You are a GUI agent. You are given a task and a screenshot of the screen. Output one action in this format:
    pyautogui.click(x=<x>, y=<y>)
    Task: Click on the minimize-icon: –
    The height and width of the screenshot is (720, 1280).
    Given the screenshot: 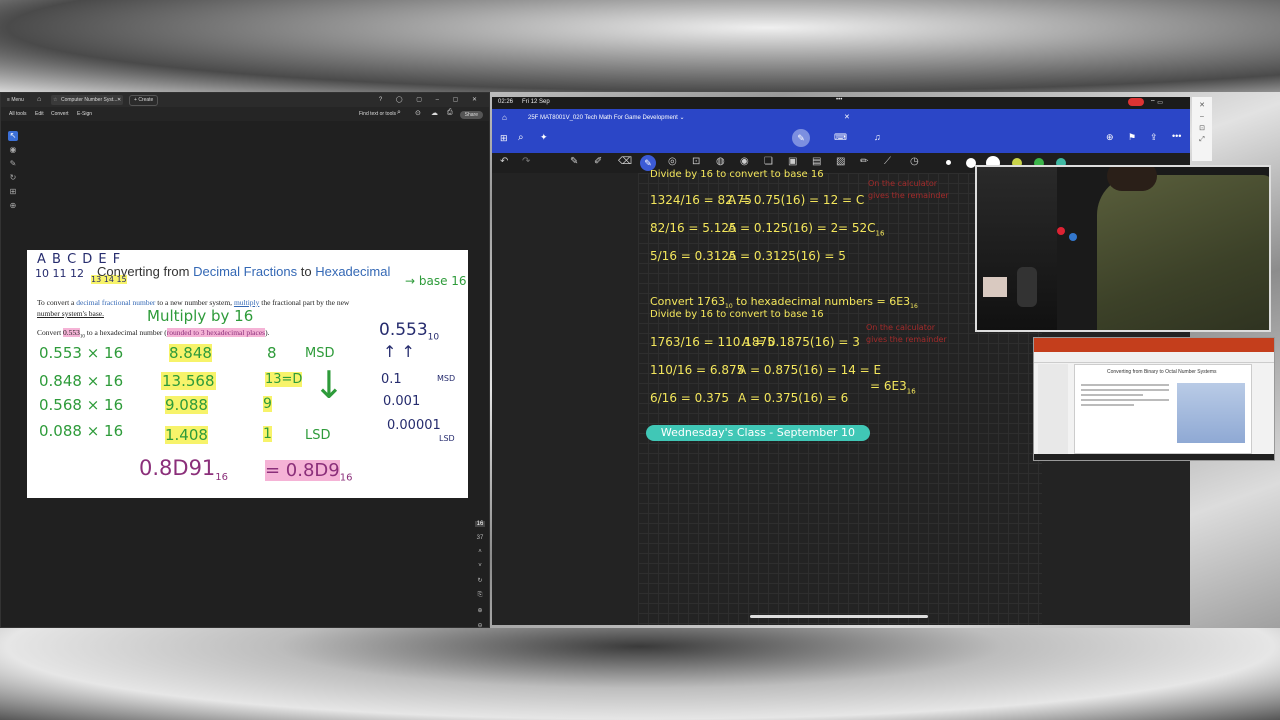 What is the action you would take?
    pyautogui.click(x=1202, y=116)
    